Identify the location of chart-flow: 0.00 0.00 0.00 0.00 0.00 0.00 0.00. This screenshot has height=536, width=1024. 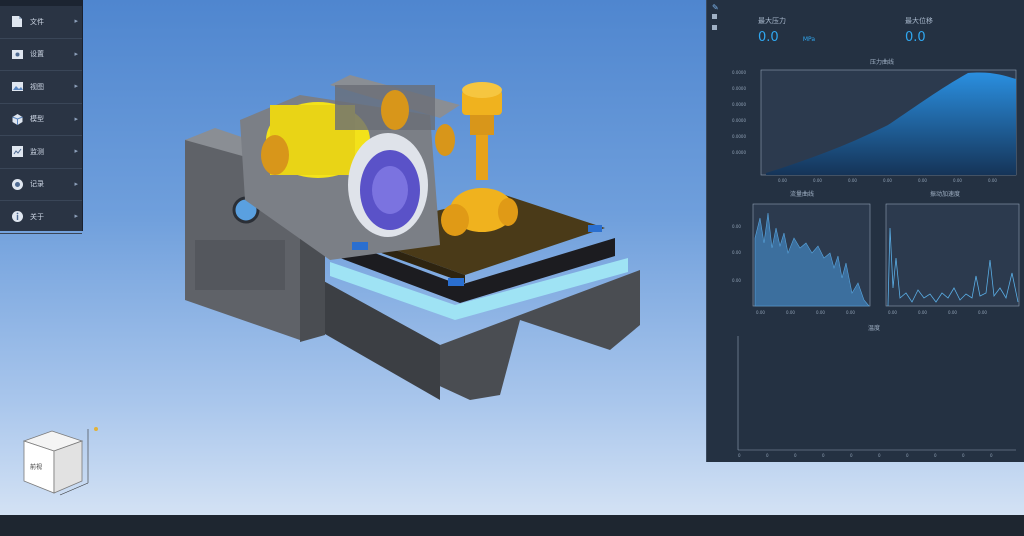
(801, 259).